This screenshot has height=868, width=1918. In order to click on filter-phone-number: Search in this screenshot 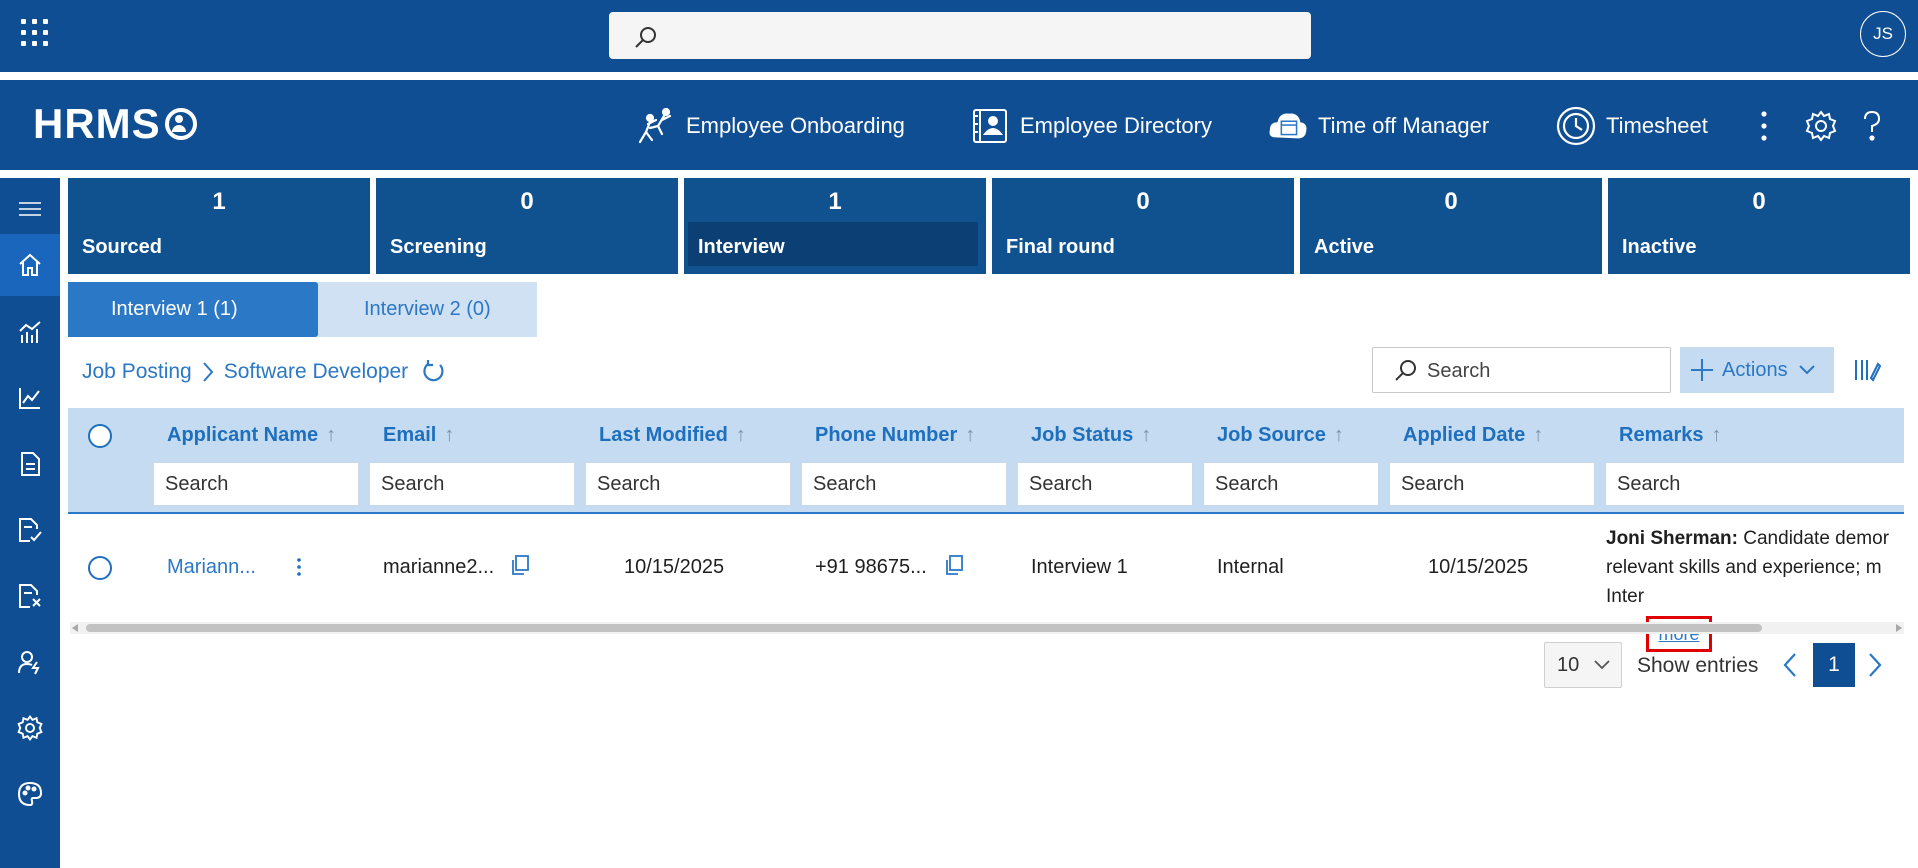, I will do `click(904, 484)`.